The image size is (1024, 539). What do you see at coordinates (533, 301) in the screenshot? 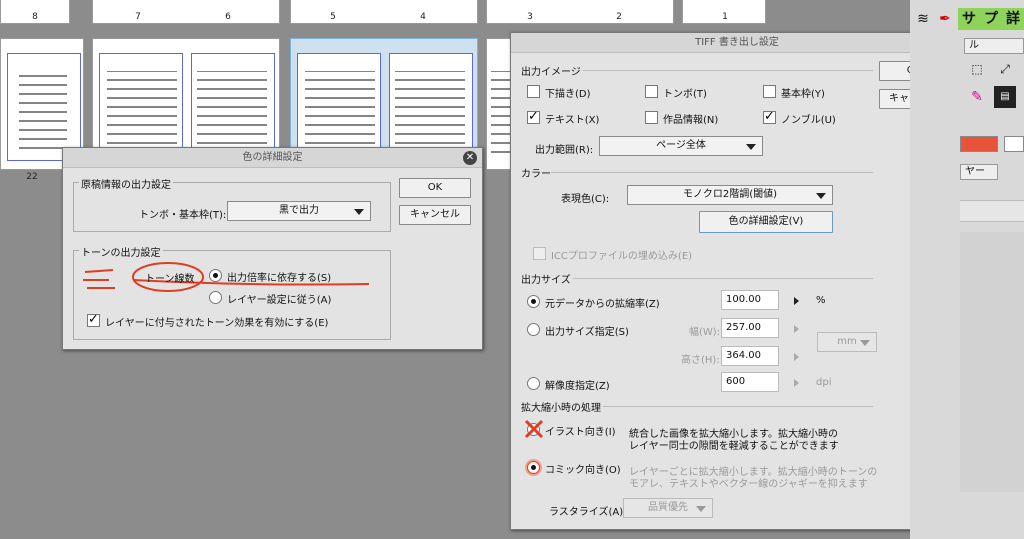
I see `scale-radio` at bounding box center [533, 301].